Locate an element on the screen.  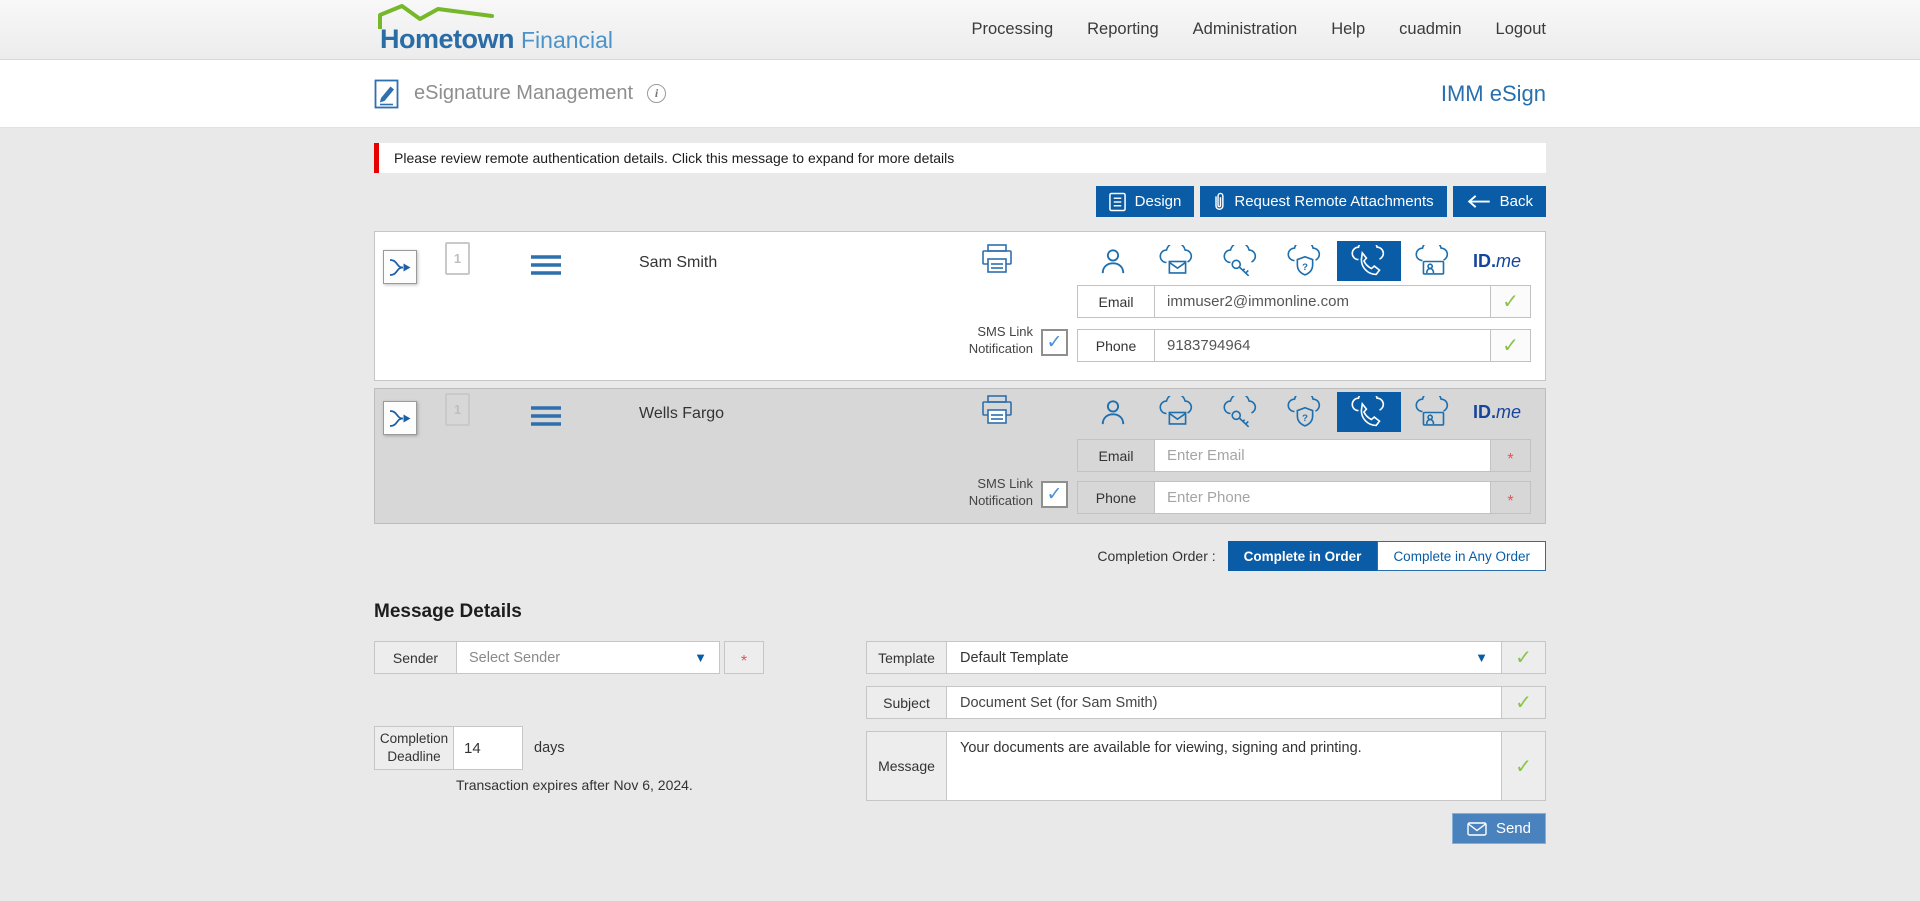
subject-input is located at coordinates (1224, 702).